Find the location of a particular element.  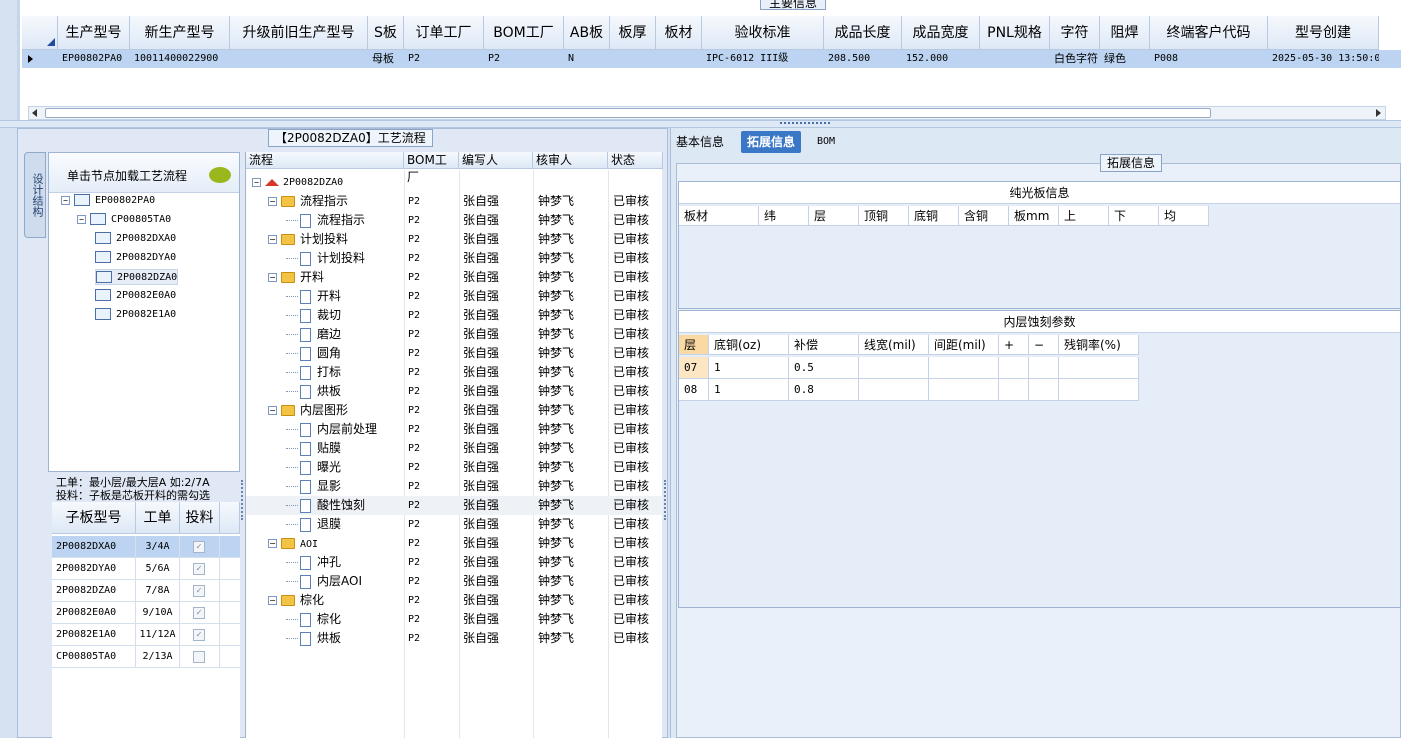

column-header: 纬 is located at coordinates (784, 216).